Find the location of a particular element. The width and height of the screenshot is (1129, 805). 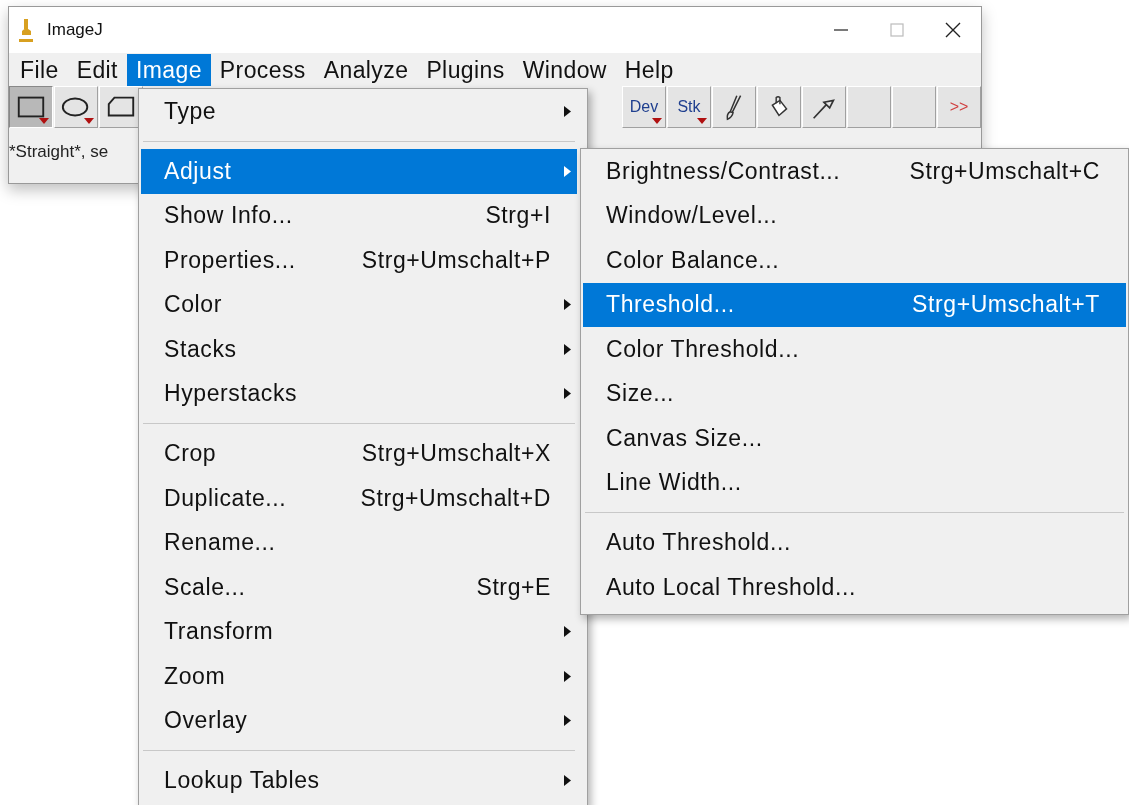

oval-tool-button is located at coordinates (76, 107).